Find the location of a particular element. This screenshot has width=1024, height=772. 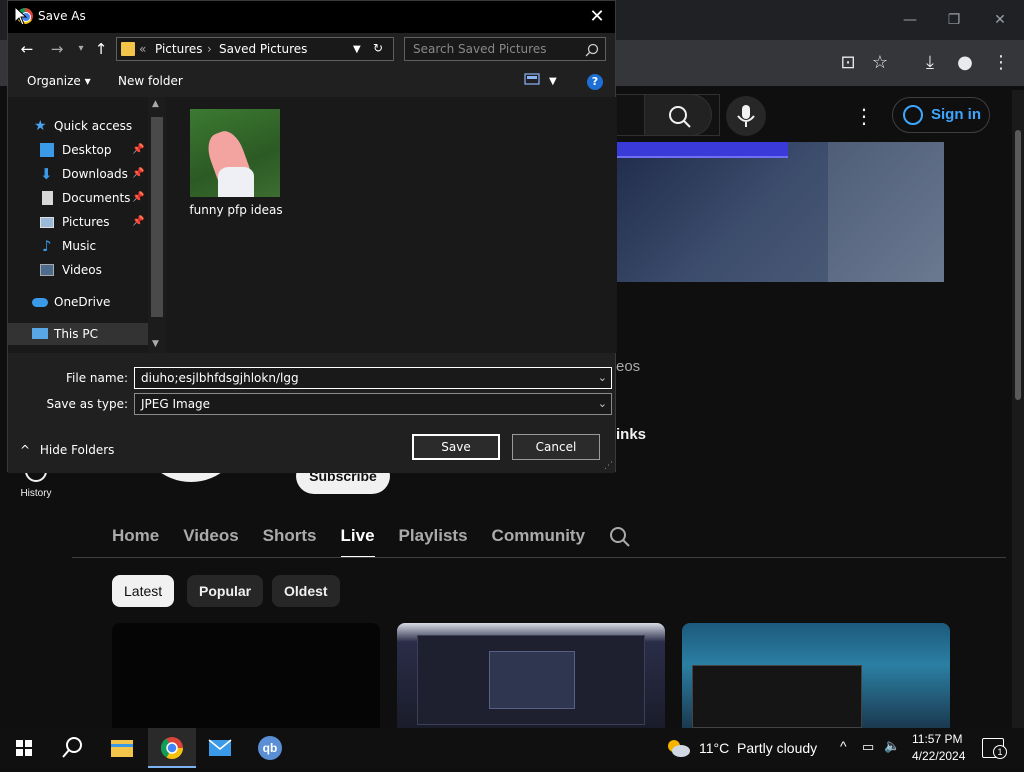

nav-this-pc: This PC is located at coordinates (78, 334).